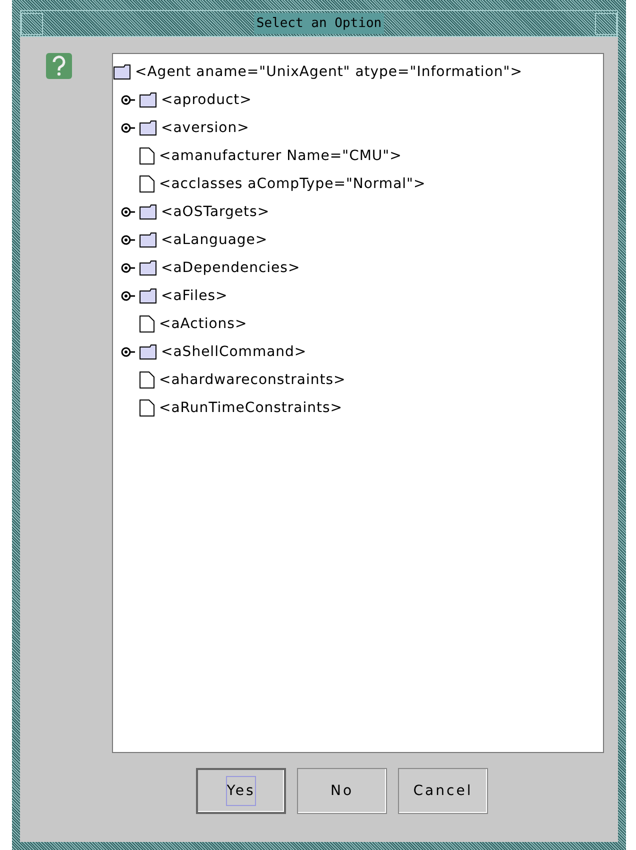 The width and height of the screenshot is (636, 850). What do you see at coordinates (206, 100) in the screenshot?
I see `tree-item: <aproduct>` at bounding box center [206, 100].